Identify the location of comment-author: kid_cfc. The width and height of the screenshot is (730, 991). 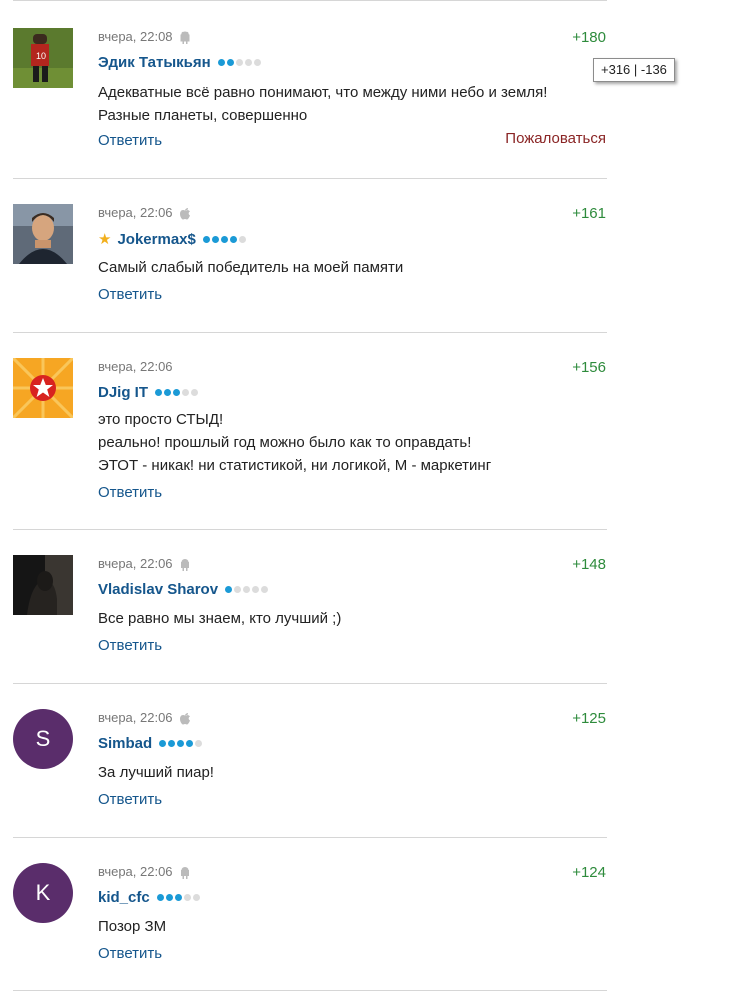
(149, 897).